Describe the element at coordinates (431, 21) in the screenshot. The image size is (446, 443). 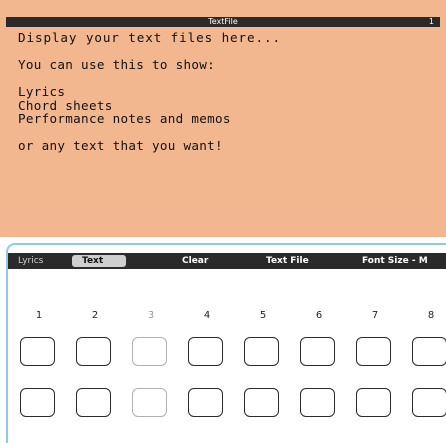
I see `page-number: 1` at that location.